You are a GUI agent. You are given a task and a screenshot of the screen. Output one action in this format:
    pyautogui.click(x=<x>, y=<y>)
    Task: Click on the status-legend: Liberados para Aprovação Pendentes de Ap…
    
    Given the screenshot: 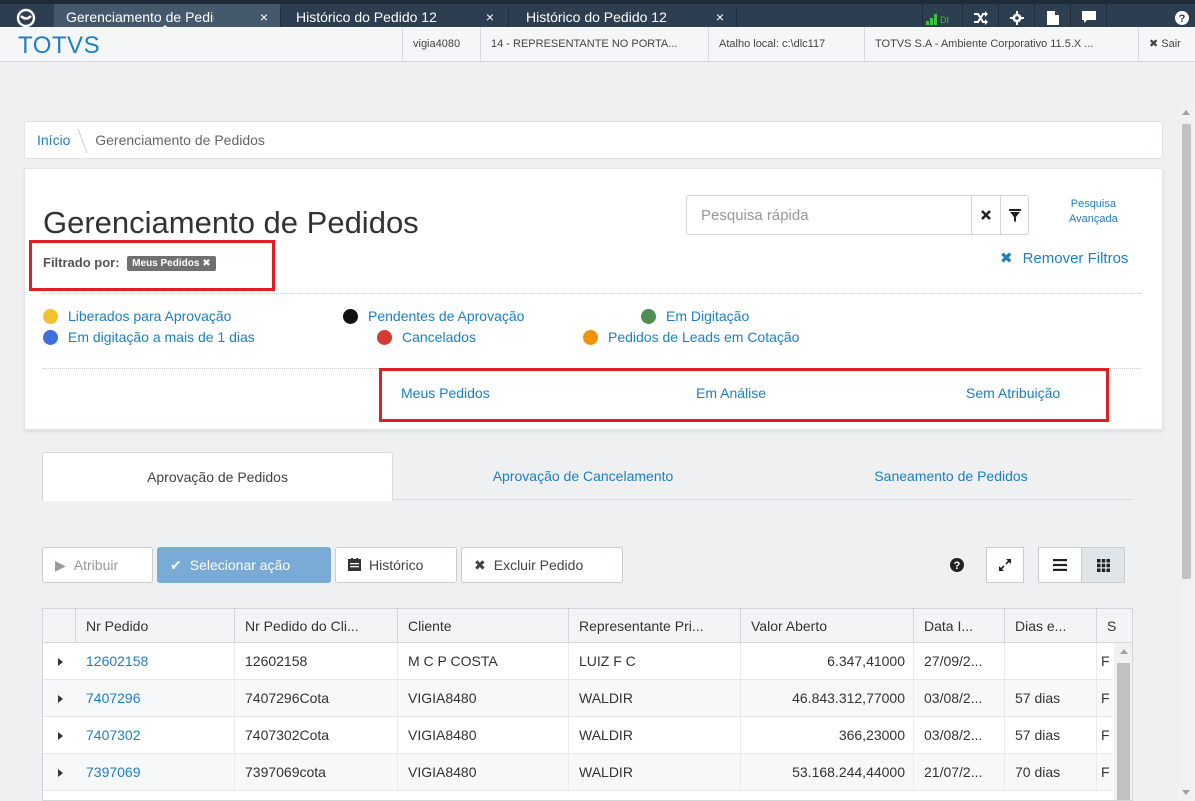 What is the action you would take?
    pyautogui.click(x=593, y=330)
    